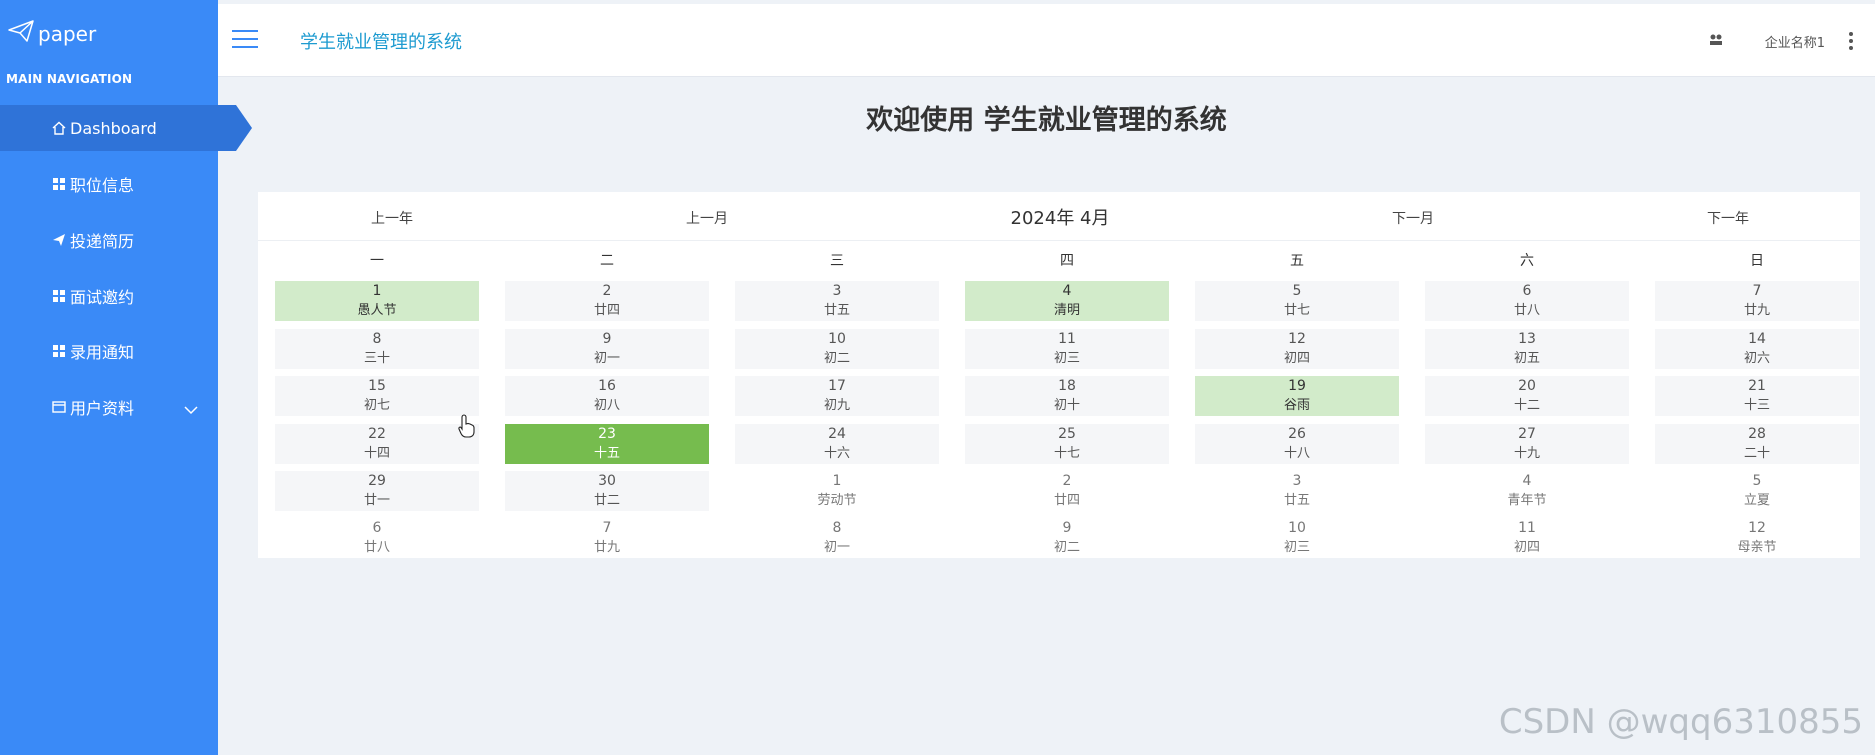 The height and width of the screenshot is (755, 1875). What do you see at coordinates (1067, 301) in the screenshot?
I see `calendar-day-cell: 4 清明` at bounding box center [1067, 301].